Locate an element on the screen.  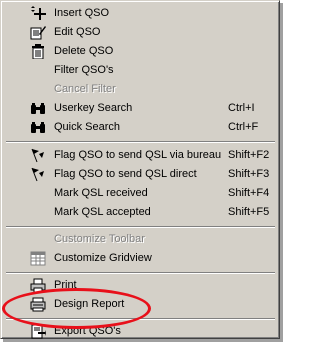
export-icon is located at coordinates (38, 331).